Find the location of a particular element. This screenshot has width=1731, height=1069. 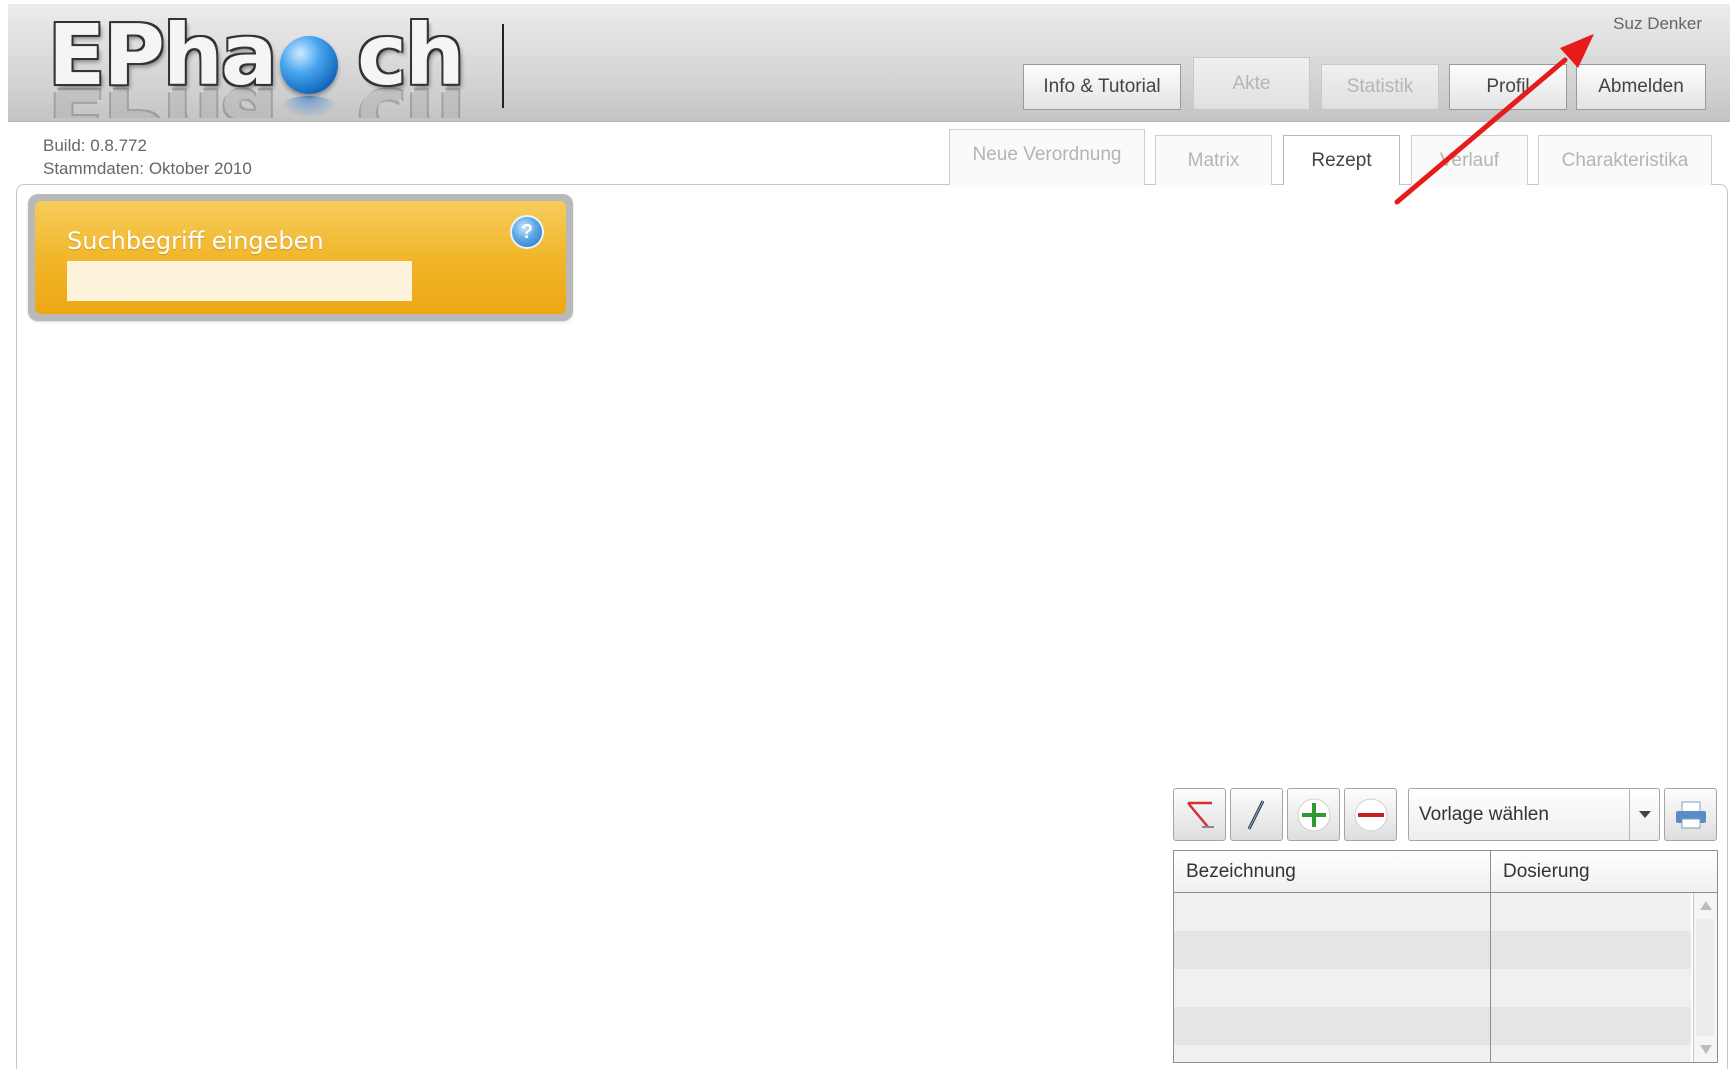

search-panel: Suchbegriff eingeben ? is located at coordinates (300, 257).